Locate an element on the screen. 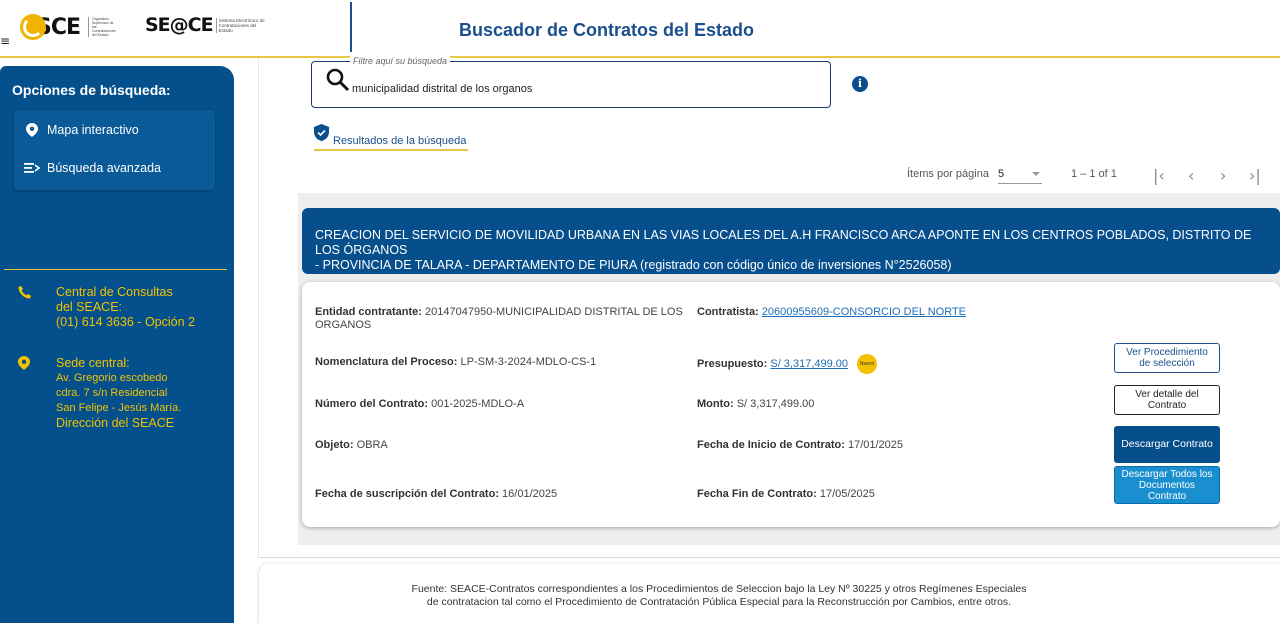 Image resolution: width=1280 pixels, height=623 pixels. button-label: Ver Procedimiento is located at coordinates (1167, 352).